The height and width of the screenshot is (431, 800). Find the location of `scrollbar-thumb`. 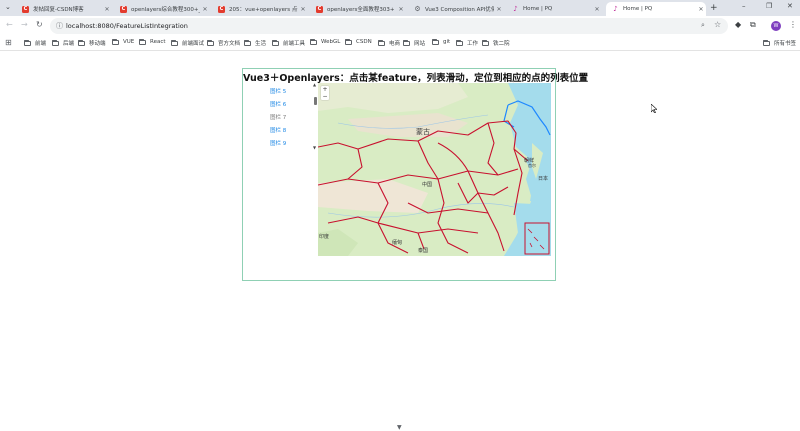

scrollbar-thumb is located at coordinates (315, 101).